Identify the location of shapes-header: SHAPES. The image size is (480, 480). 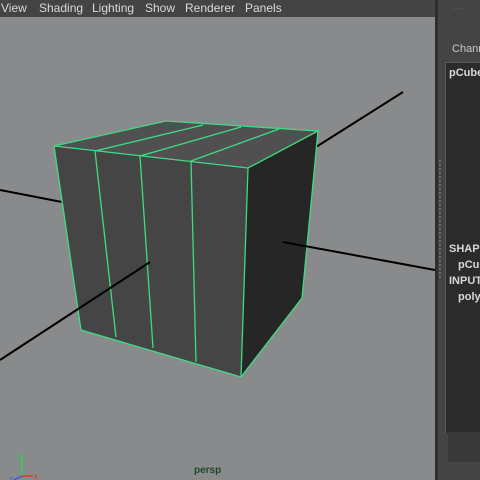
(464, 249).